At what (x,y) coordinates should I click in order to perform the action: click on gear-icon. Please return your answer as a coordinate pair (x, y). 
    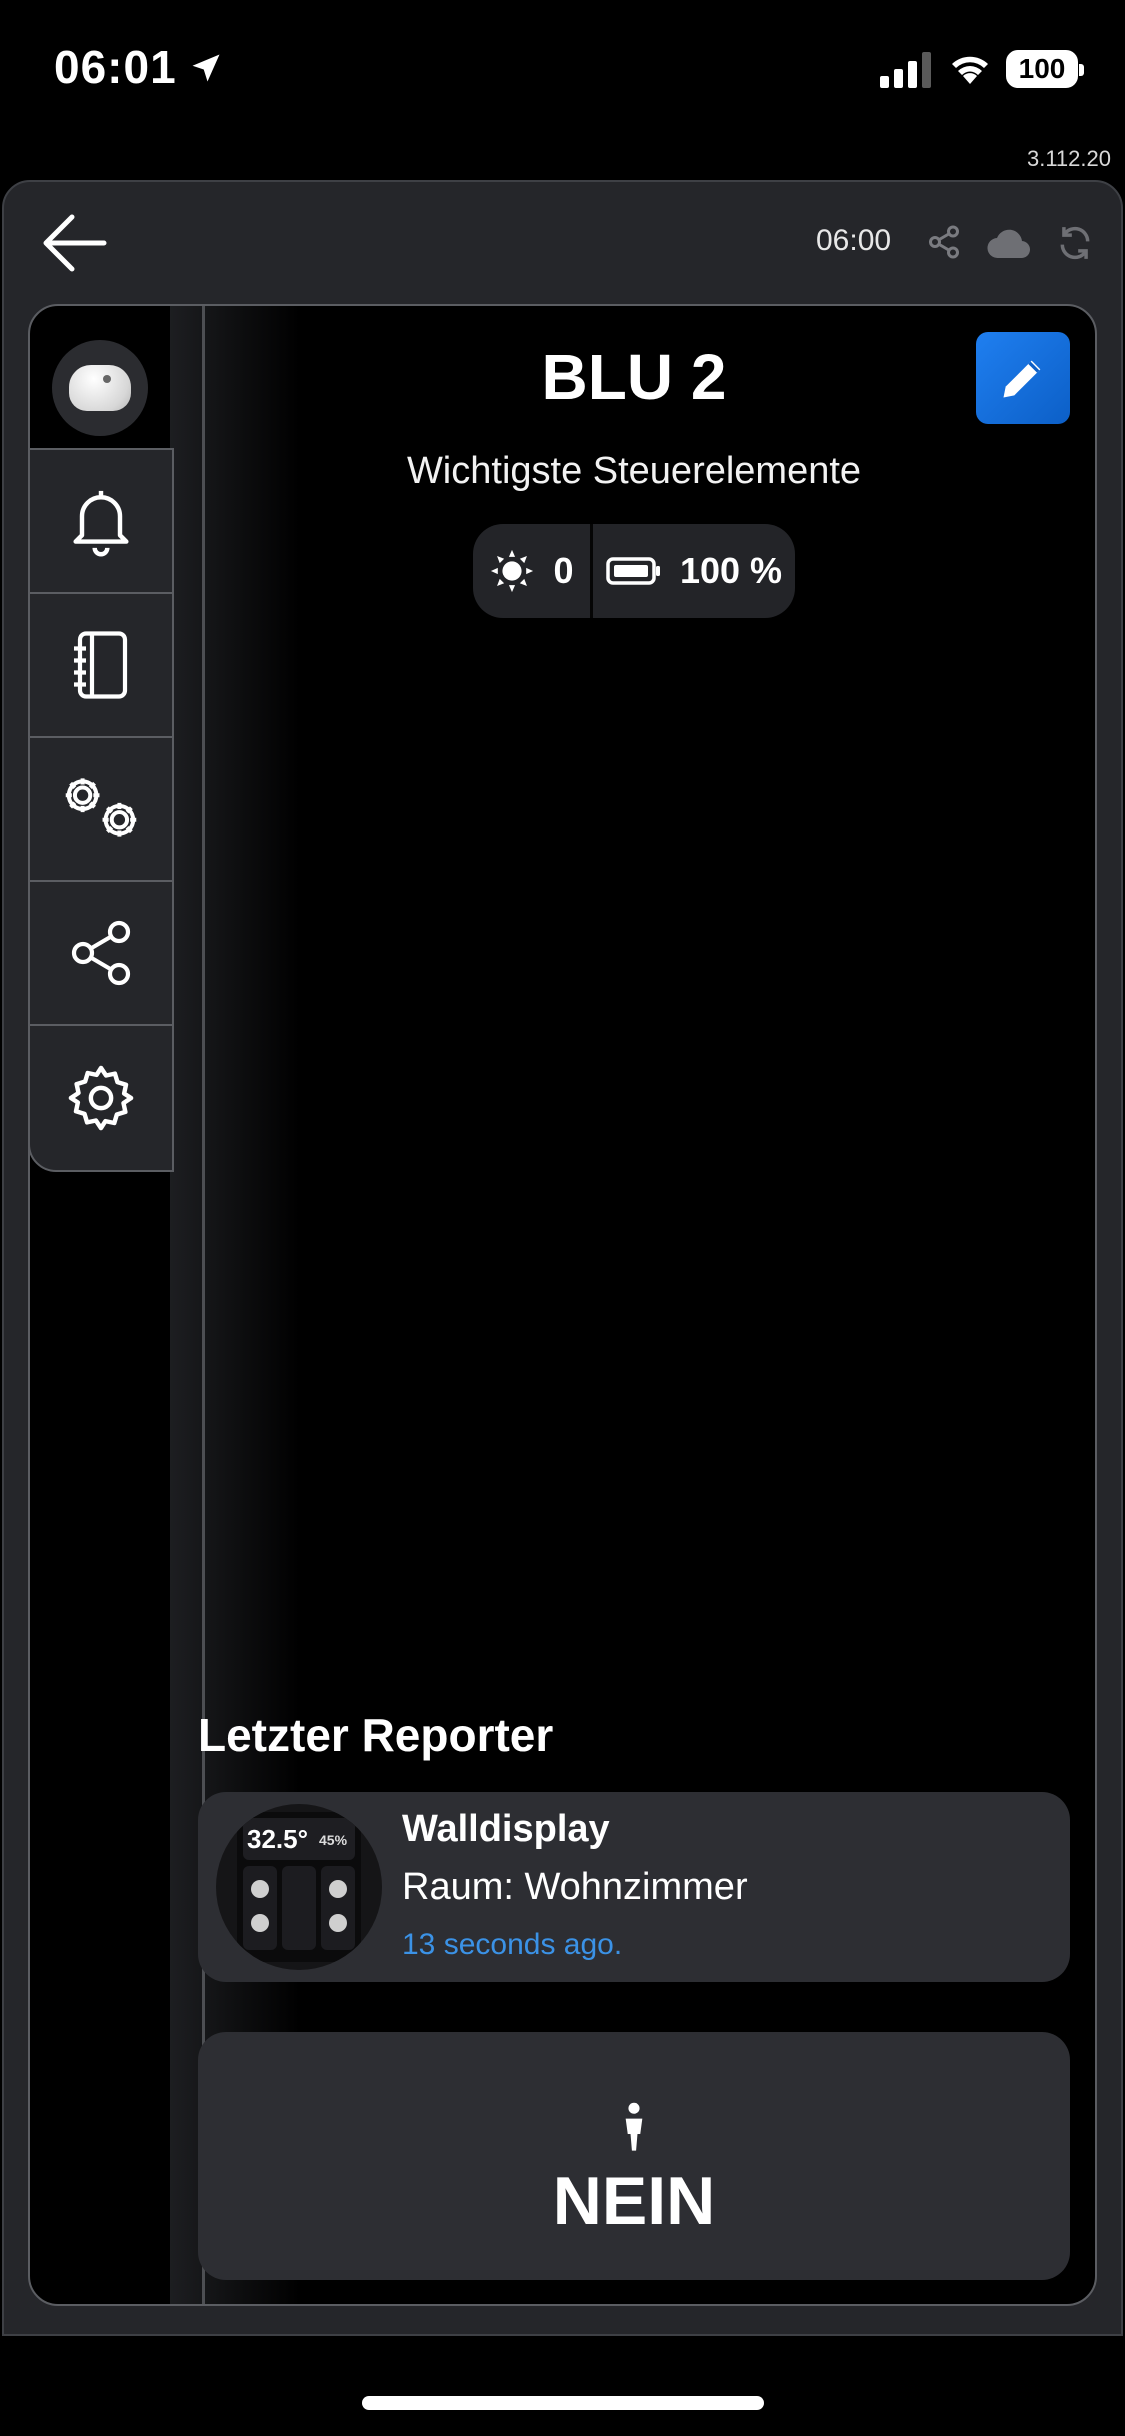
    Looking at the image, I should click on (101, 1098).